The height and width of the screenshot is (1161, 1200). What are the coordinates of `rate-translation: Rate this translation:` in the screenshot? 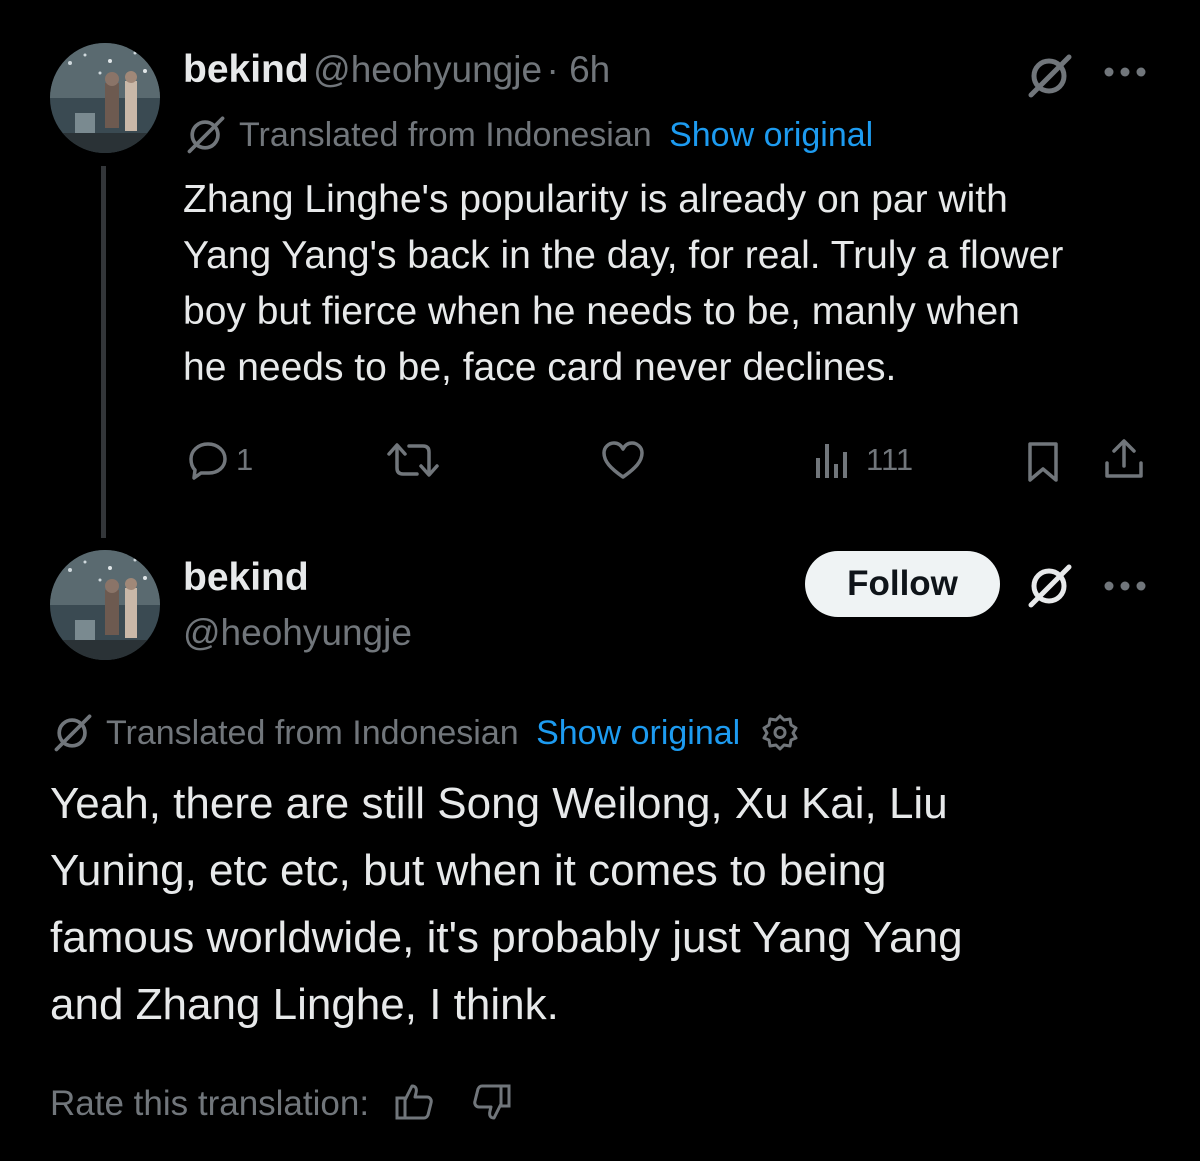 It's located at (281, 1104).